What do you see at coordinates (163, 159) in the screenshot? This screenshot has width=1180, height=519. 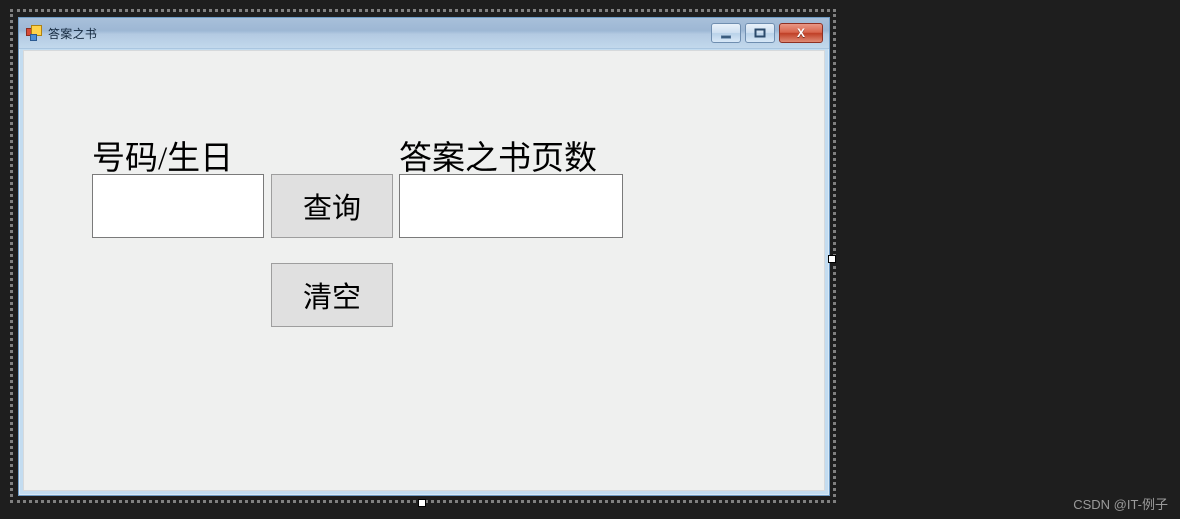 I see `label-number-birthday: 号码/生日` at bounding box center [163, 159].